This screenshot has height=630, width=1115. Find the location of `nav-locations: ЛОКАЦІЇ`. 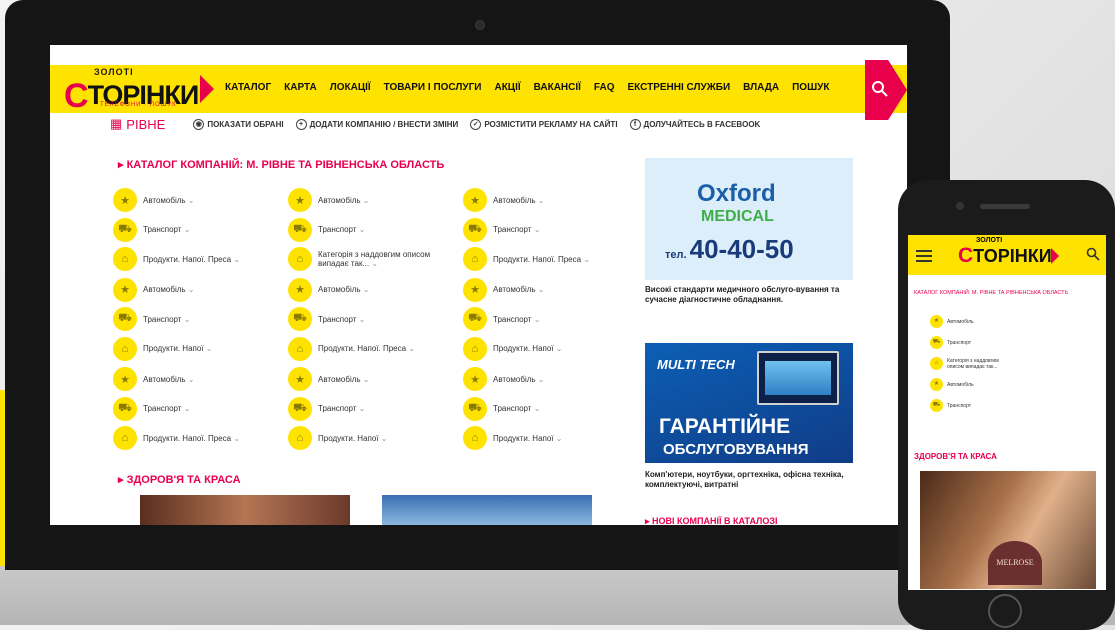

nav-locations: ЛОКАЦІЇ is located at coordinates (350, 87).